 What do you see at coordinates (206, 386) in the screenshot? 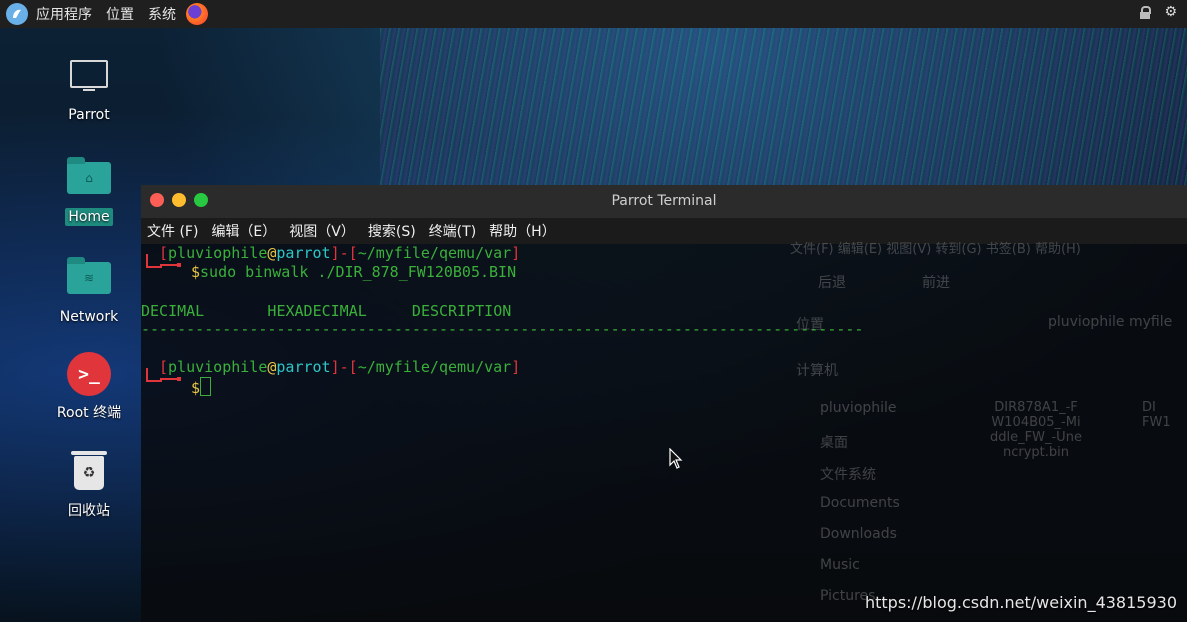
I see `text-cursor` at bounding box center [206, 386].